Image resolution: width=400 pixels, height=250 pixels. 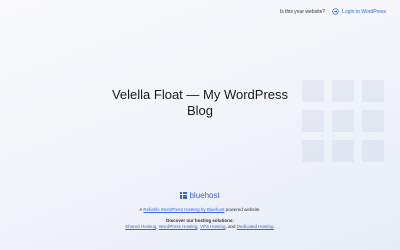 I want to click on bluehost-logo: bluehost, so click(x=200, y=196).